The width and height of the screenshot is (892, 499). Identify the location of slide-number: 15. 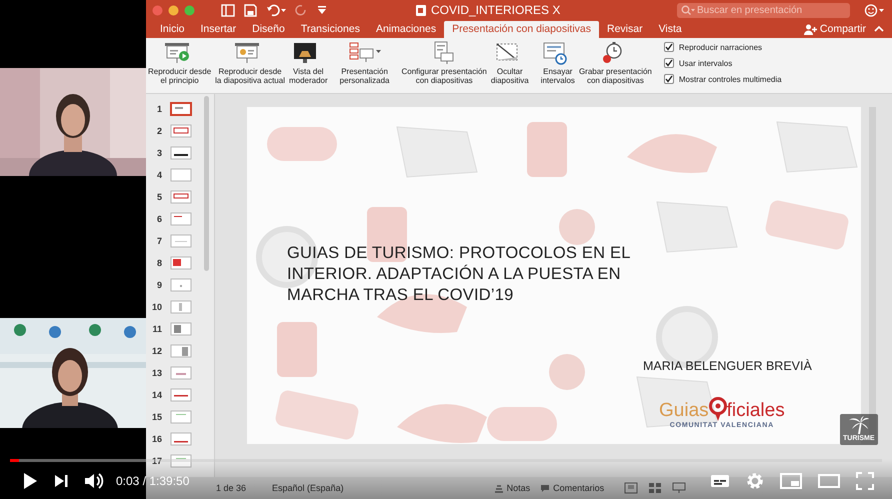
(156, 417).